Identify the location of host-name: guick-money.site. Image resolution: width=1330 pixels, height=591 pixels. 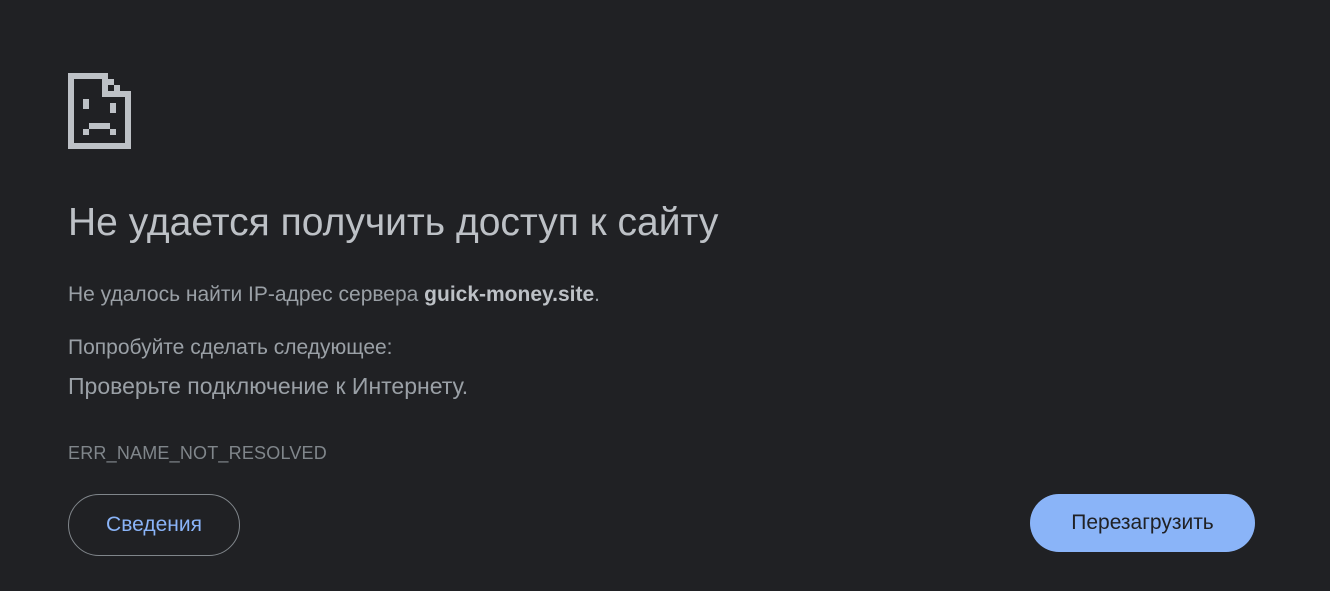
(509, 294).